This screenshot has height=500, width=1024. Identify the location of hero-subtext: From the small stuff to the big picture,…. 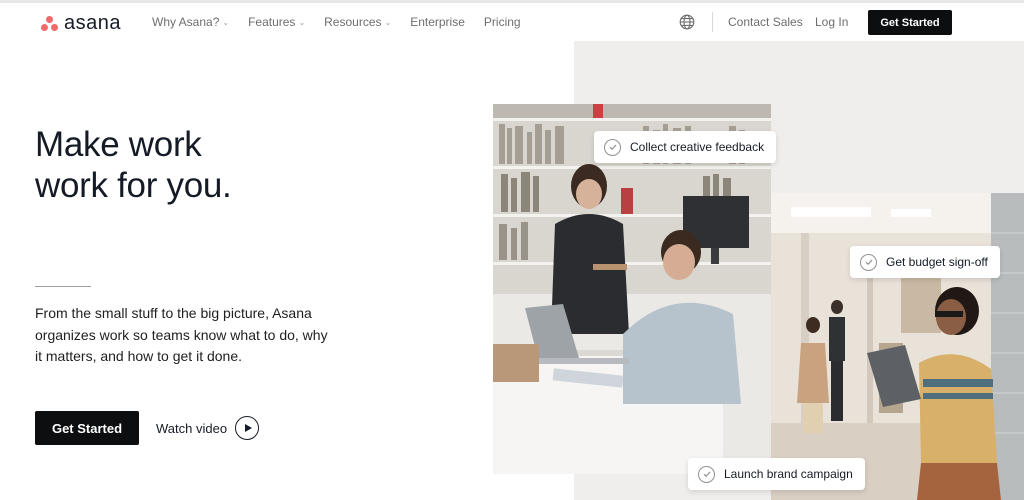
(181, 334).